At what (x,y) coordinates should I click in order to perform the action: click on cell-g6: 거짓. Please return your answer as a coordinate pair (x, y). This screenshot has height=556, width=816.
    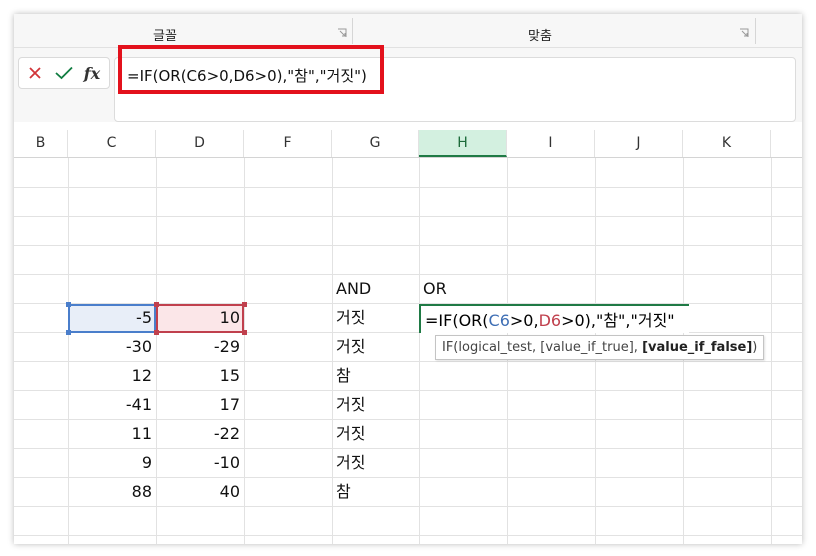
    Looking at the image, I should click on (375, 317).